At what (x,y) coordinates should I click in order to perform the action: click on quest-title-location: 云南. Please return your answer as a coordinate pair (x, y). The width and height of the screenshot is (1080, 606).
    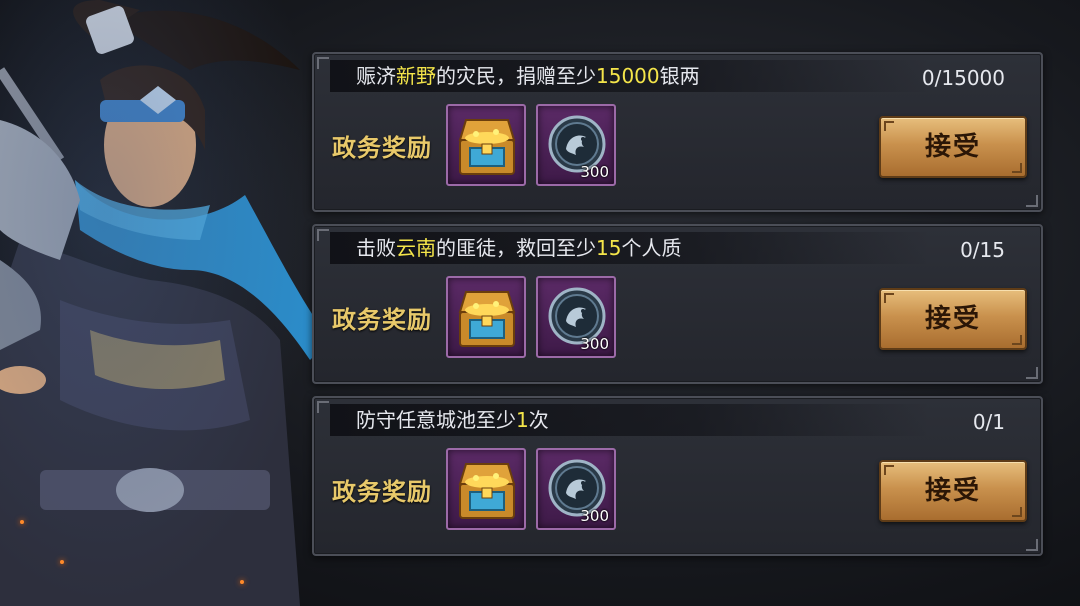
    Looking at the image, I should click on (416, 248).